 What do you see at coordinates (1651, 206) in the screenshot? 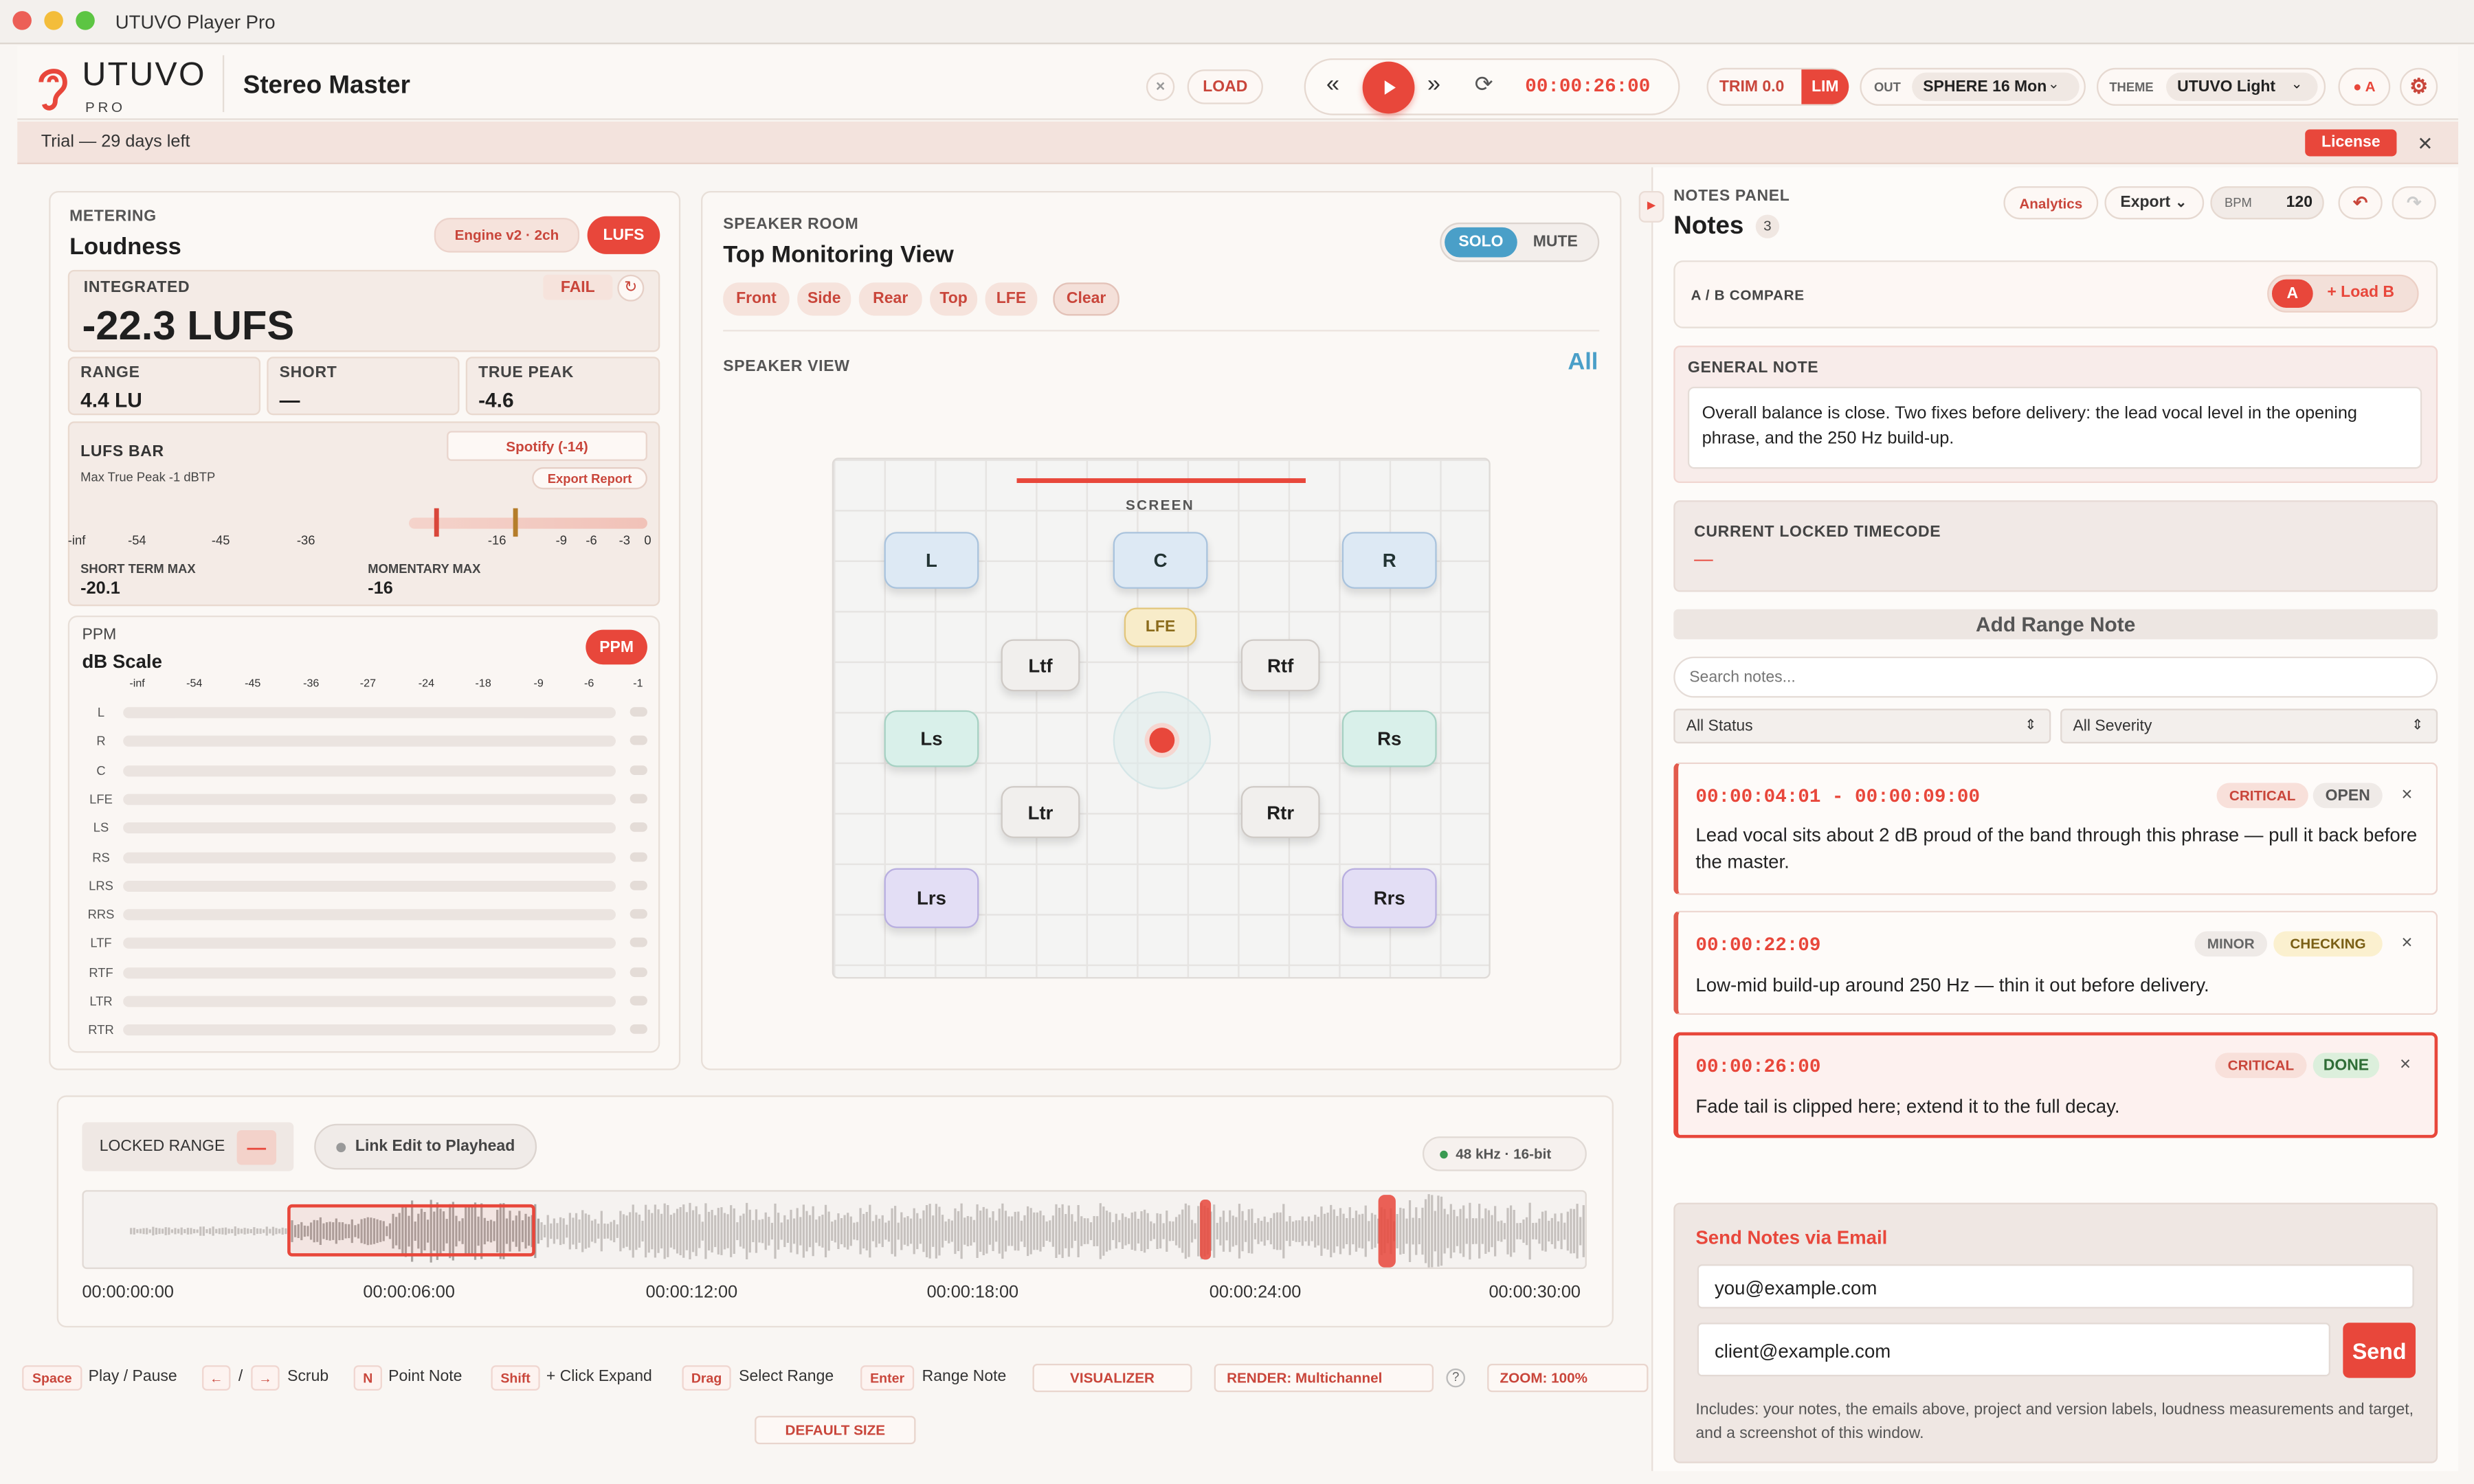
I see `collapse-panel-icon: ▶` at bounding box center [1651, 206].